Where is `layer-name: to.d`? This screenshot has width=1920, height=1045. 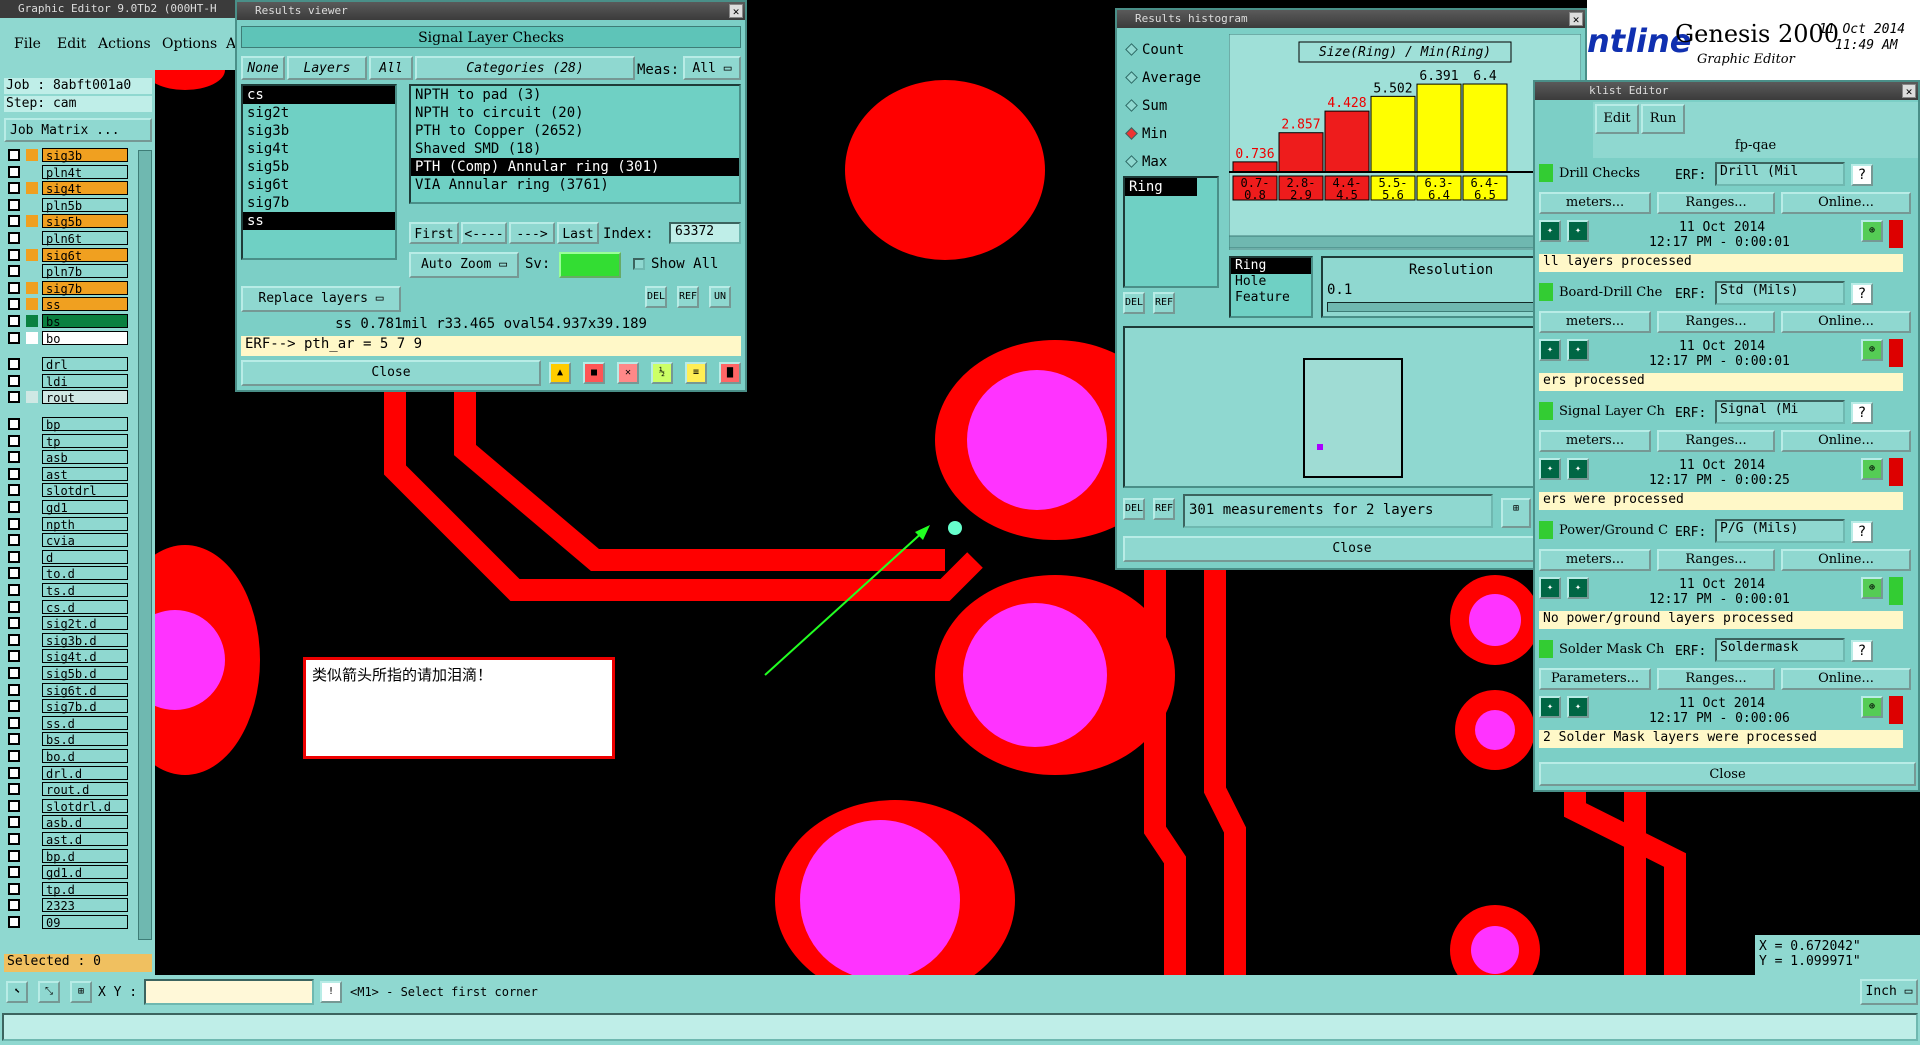 layer-name: to.d is located at coordinates (85, 573).